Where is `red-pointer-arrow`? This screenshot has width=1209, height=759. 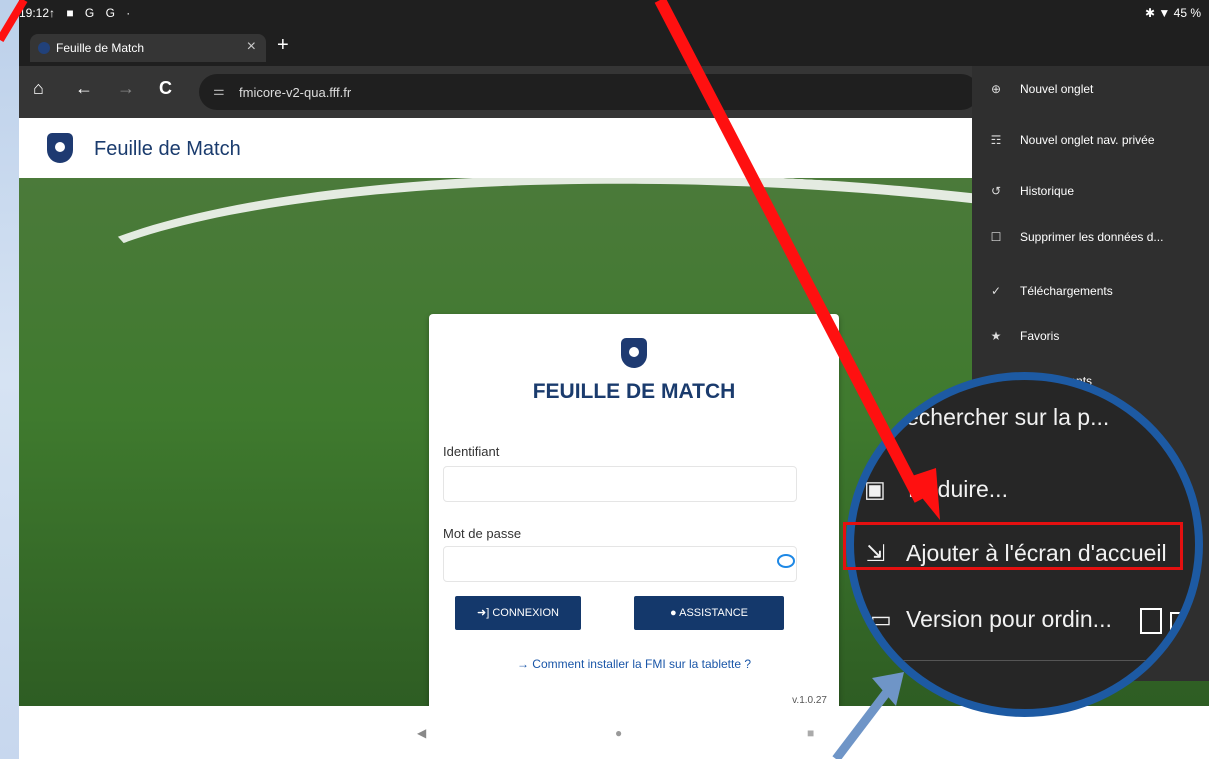
red-pointer-arrow is located at coordinates (790, 251).